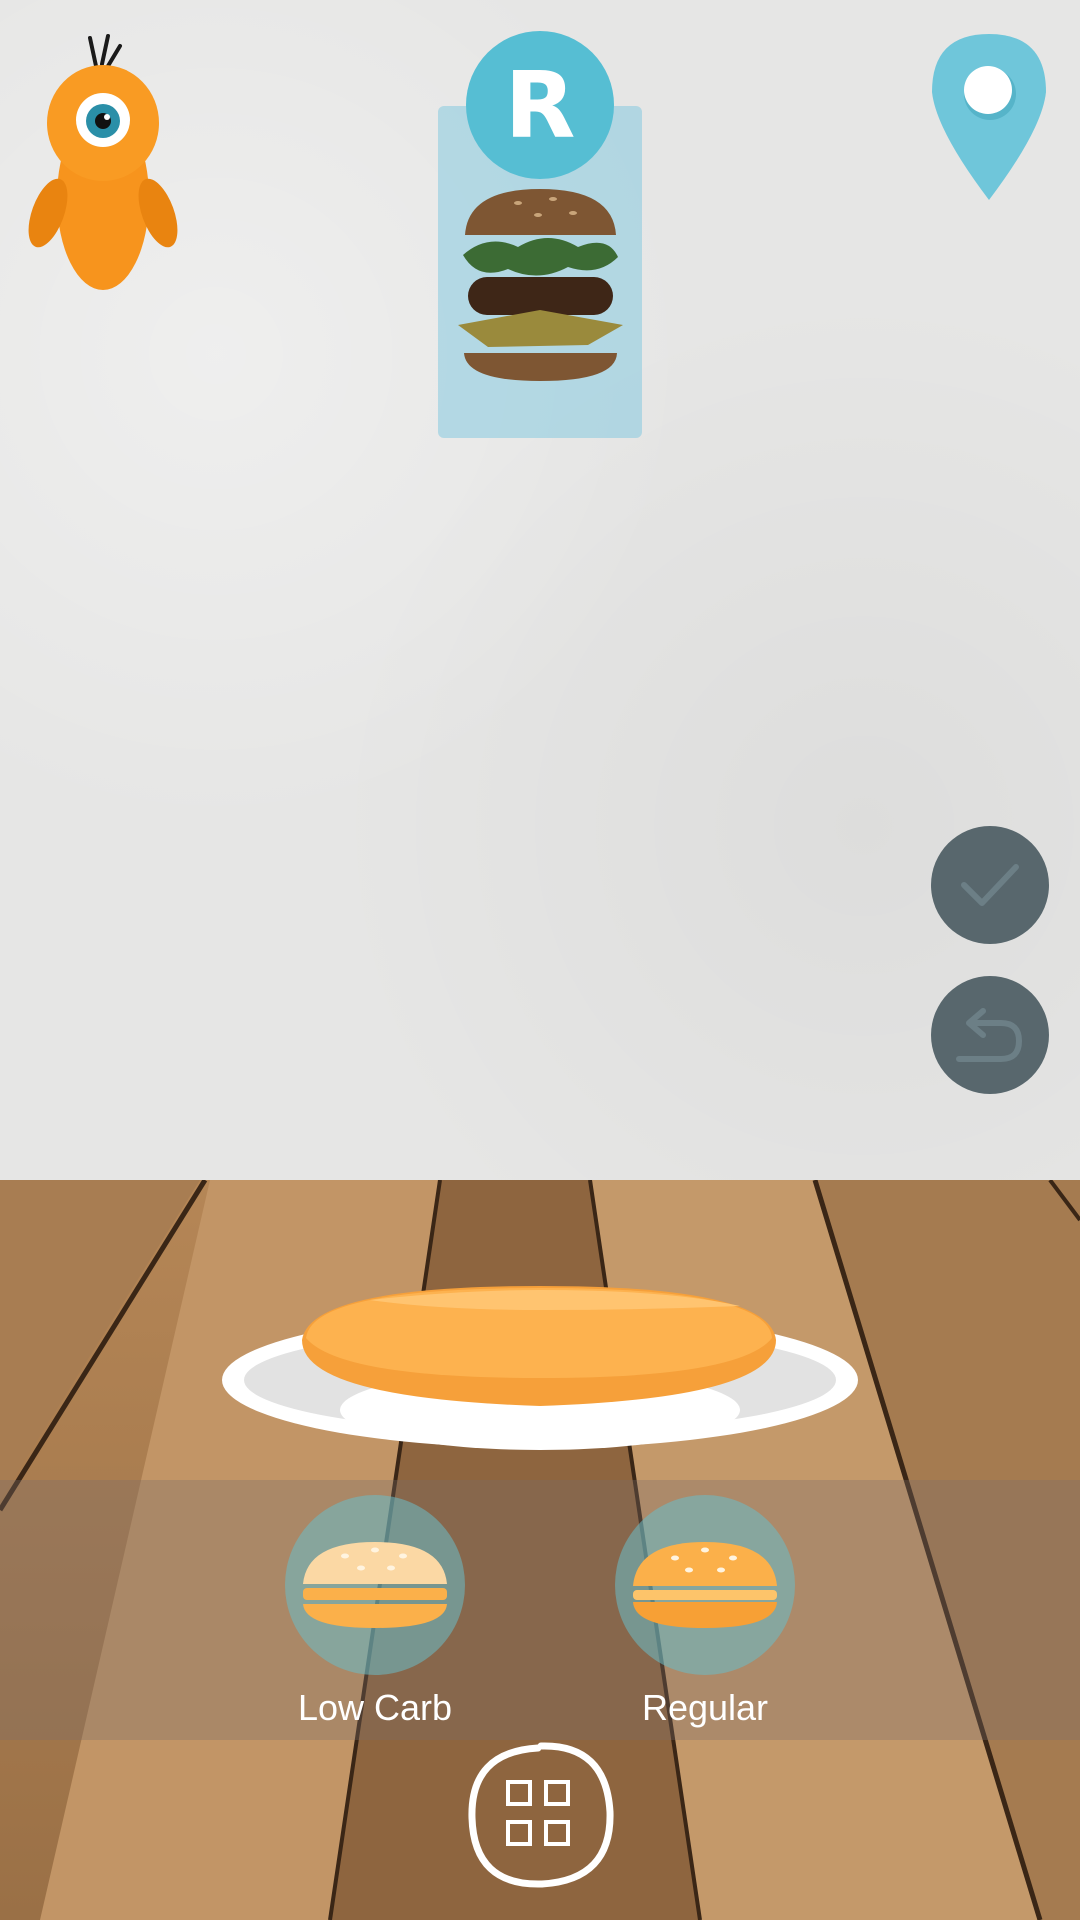 This screenshot has width=1080, height=1920. What do you see at coordinates (989, 116) in the screenshot?
I see `location-pin-icon` at bounding box center [989, 116].